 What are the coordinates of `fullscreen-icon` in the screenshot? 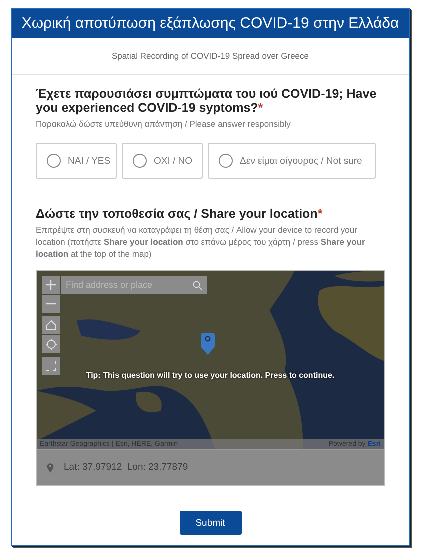 It's located at (51, 366).